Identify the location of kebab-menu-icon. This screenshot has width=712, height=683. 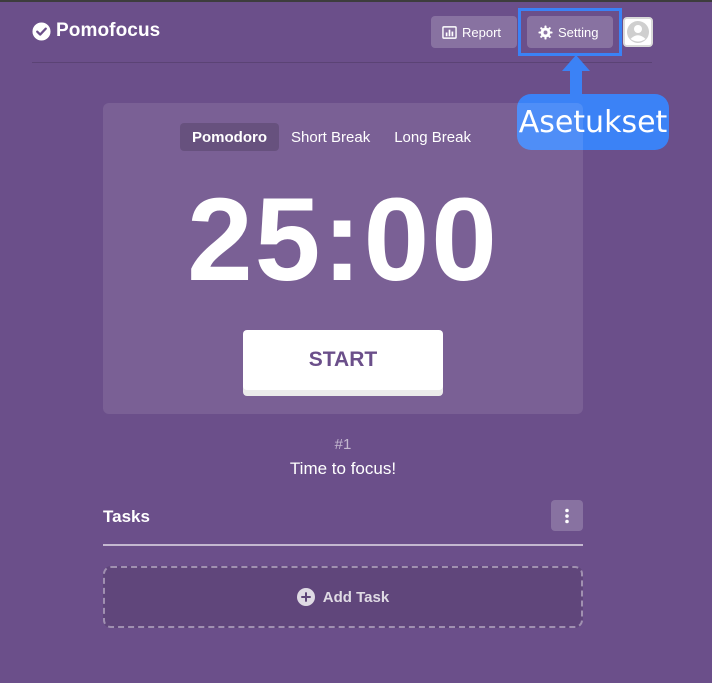
(567, 515).